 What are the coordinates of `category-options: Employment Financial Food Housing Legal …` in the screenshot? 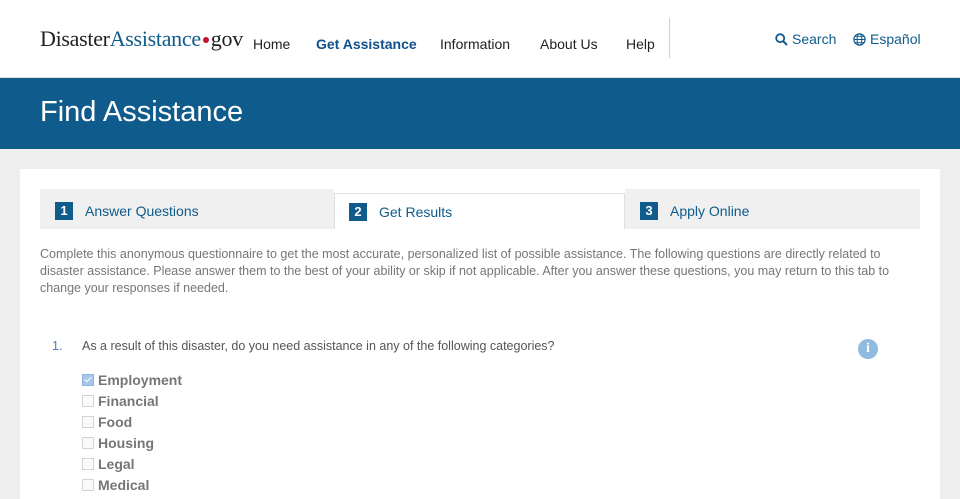 It's located at (132, 433).